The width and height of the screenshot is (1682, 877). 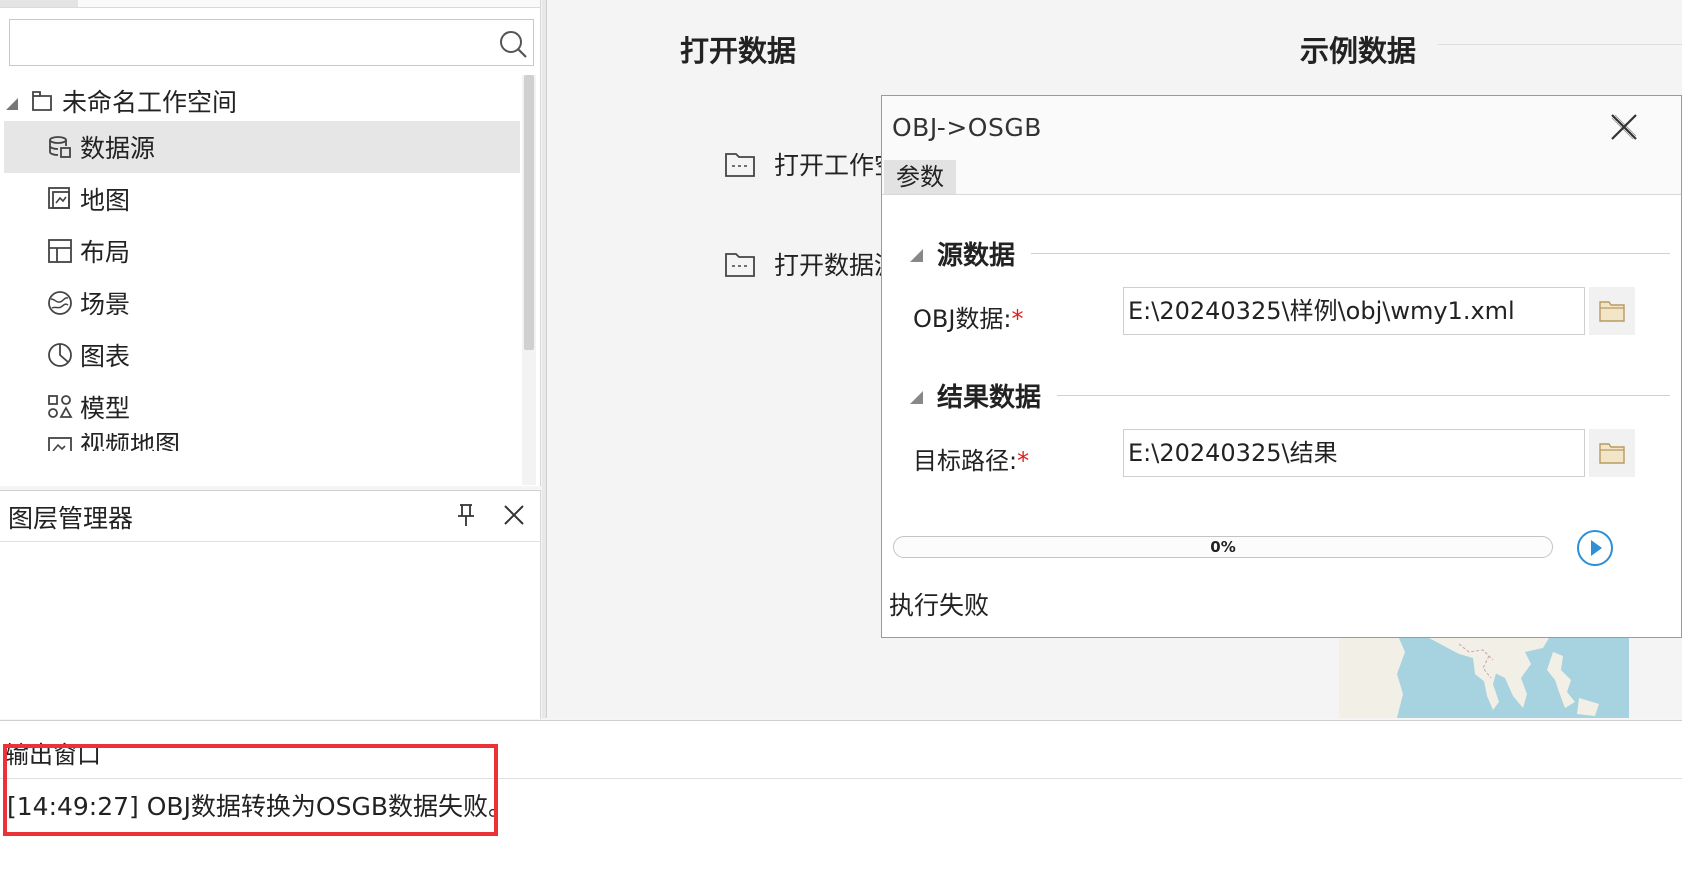 I want to click on target-path-label: 目标路径:*, so click(x=971, y=458).